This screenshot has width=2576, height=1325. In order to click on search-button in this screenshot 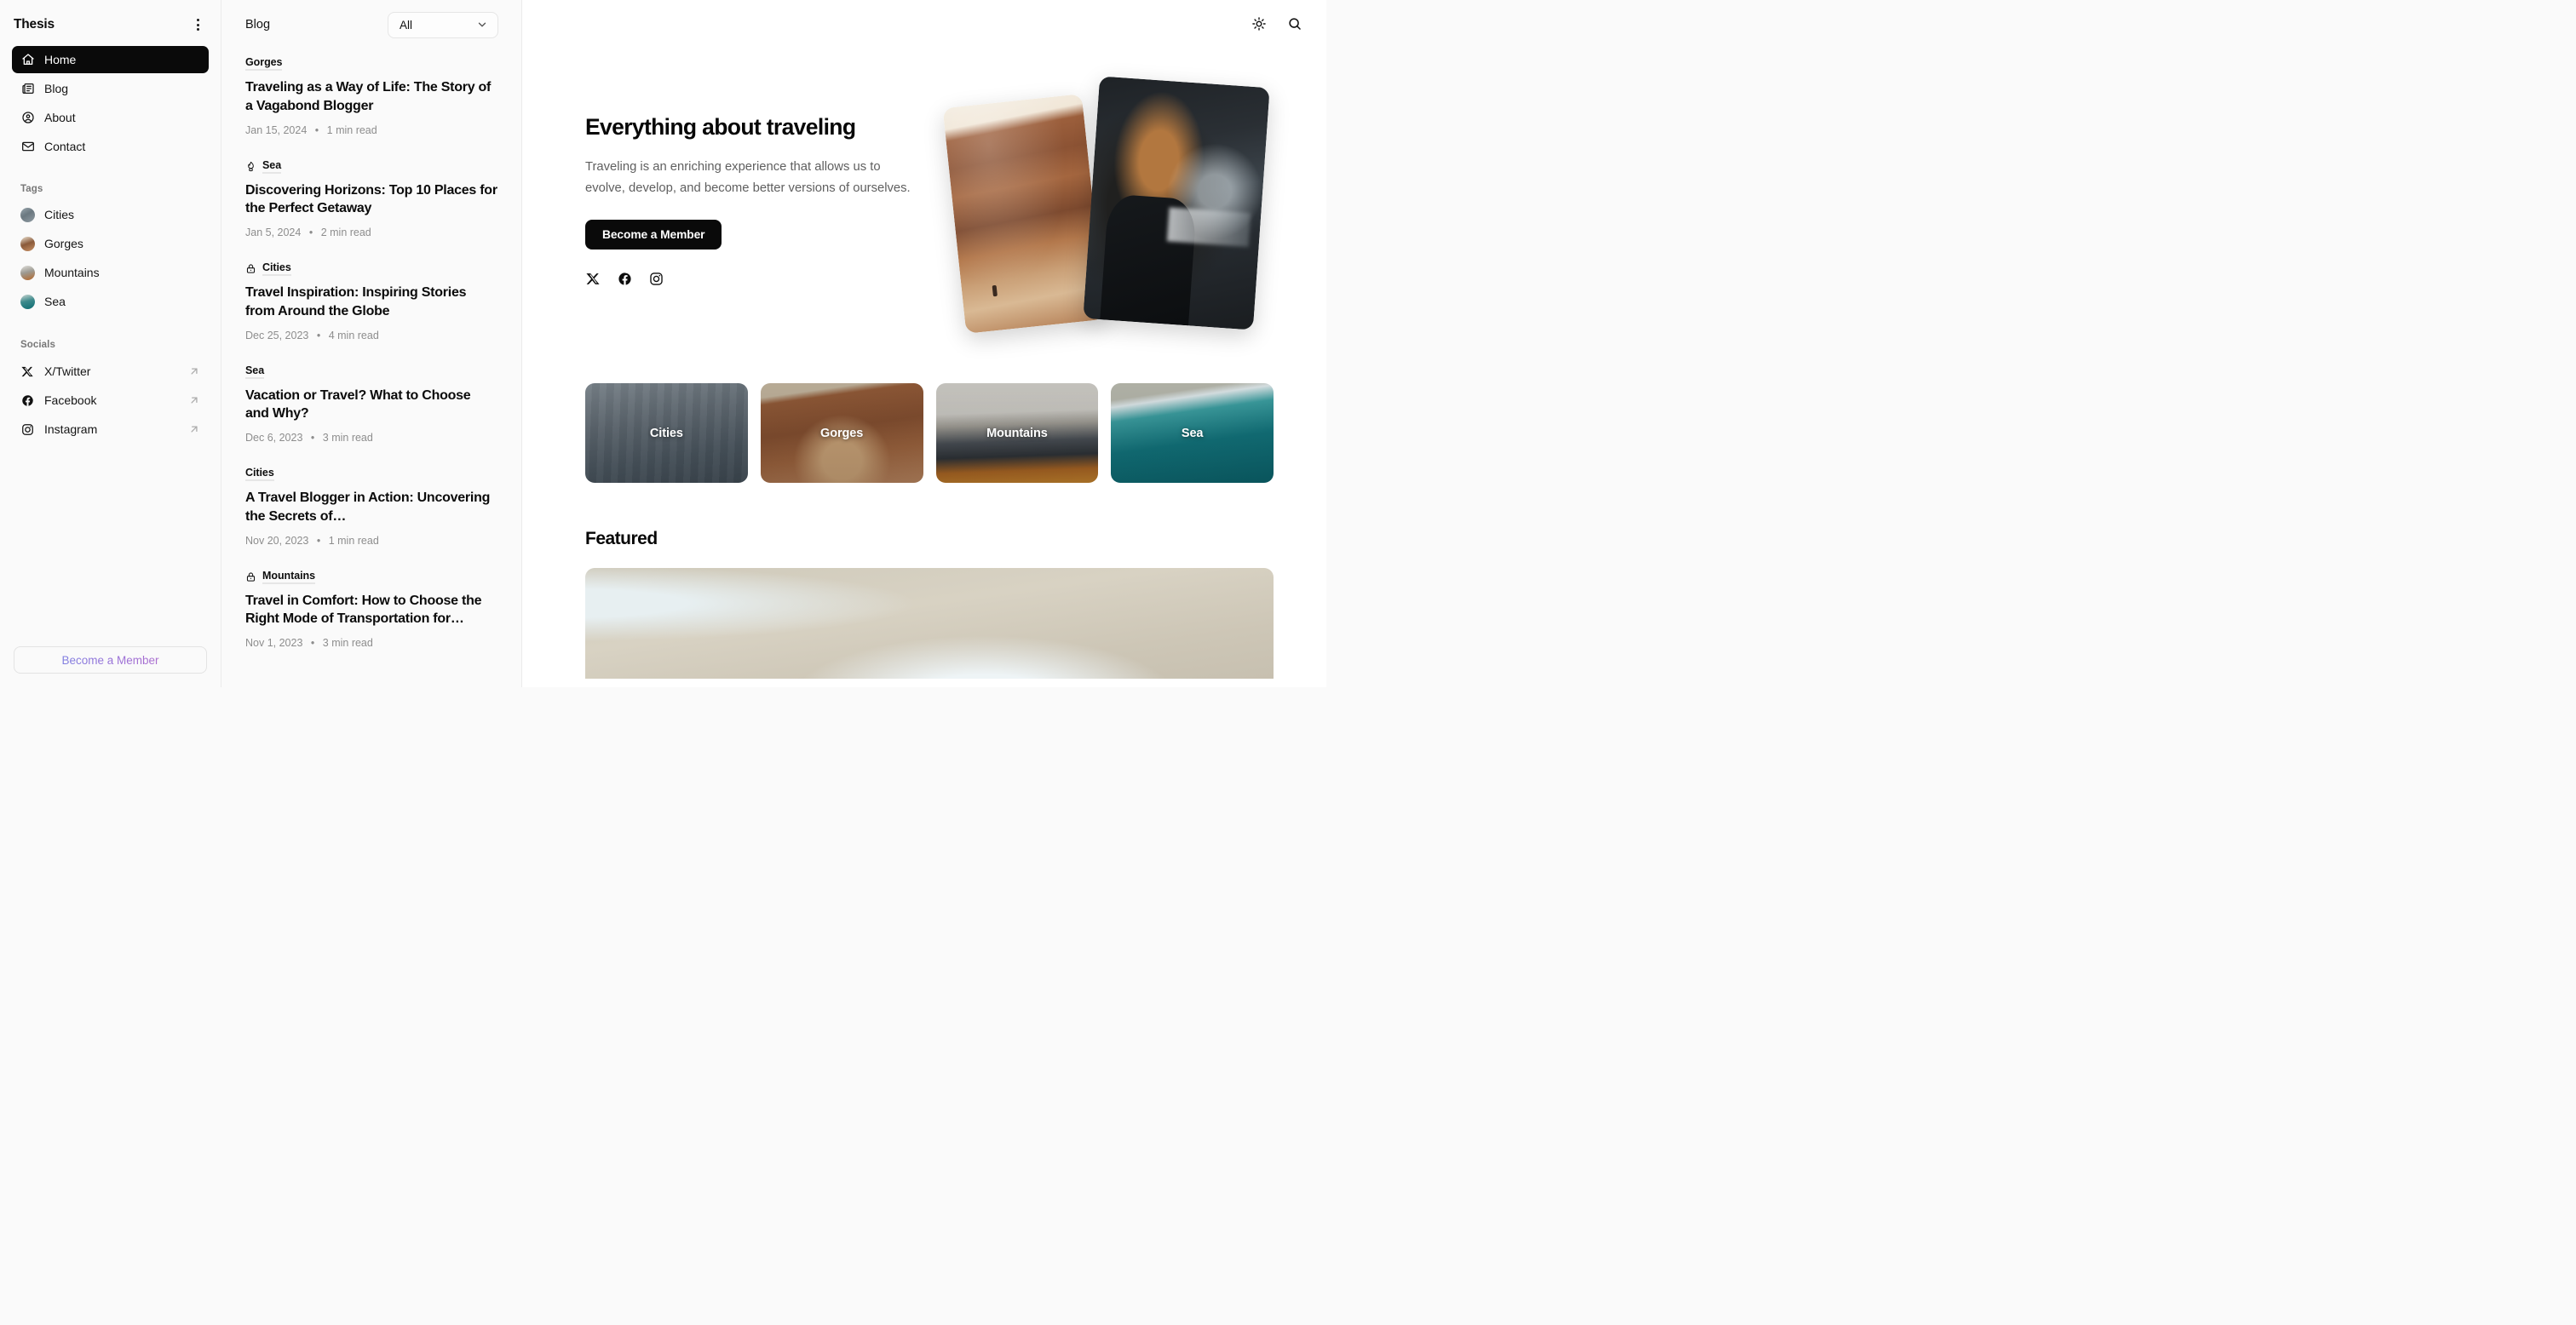, I will do `click(1294, 23)`.